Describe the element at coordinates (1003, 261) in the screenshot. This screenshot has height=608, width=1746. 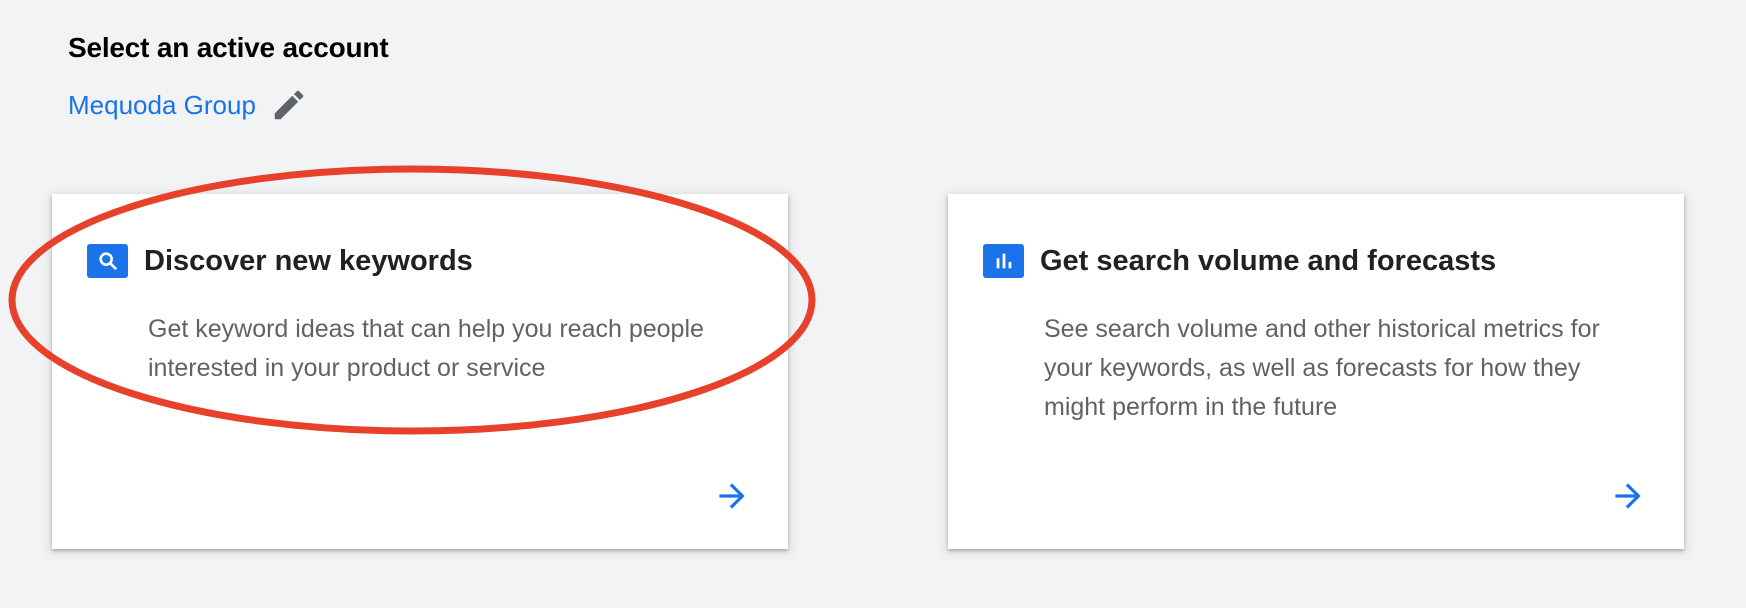
I see `bar-chart-icon` at that location.